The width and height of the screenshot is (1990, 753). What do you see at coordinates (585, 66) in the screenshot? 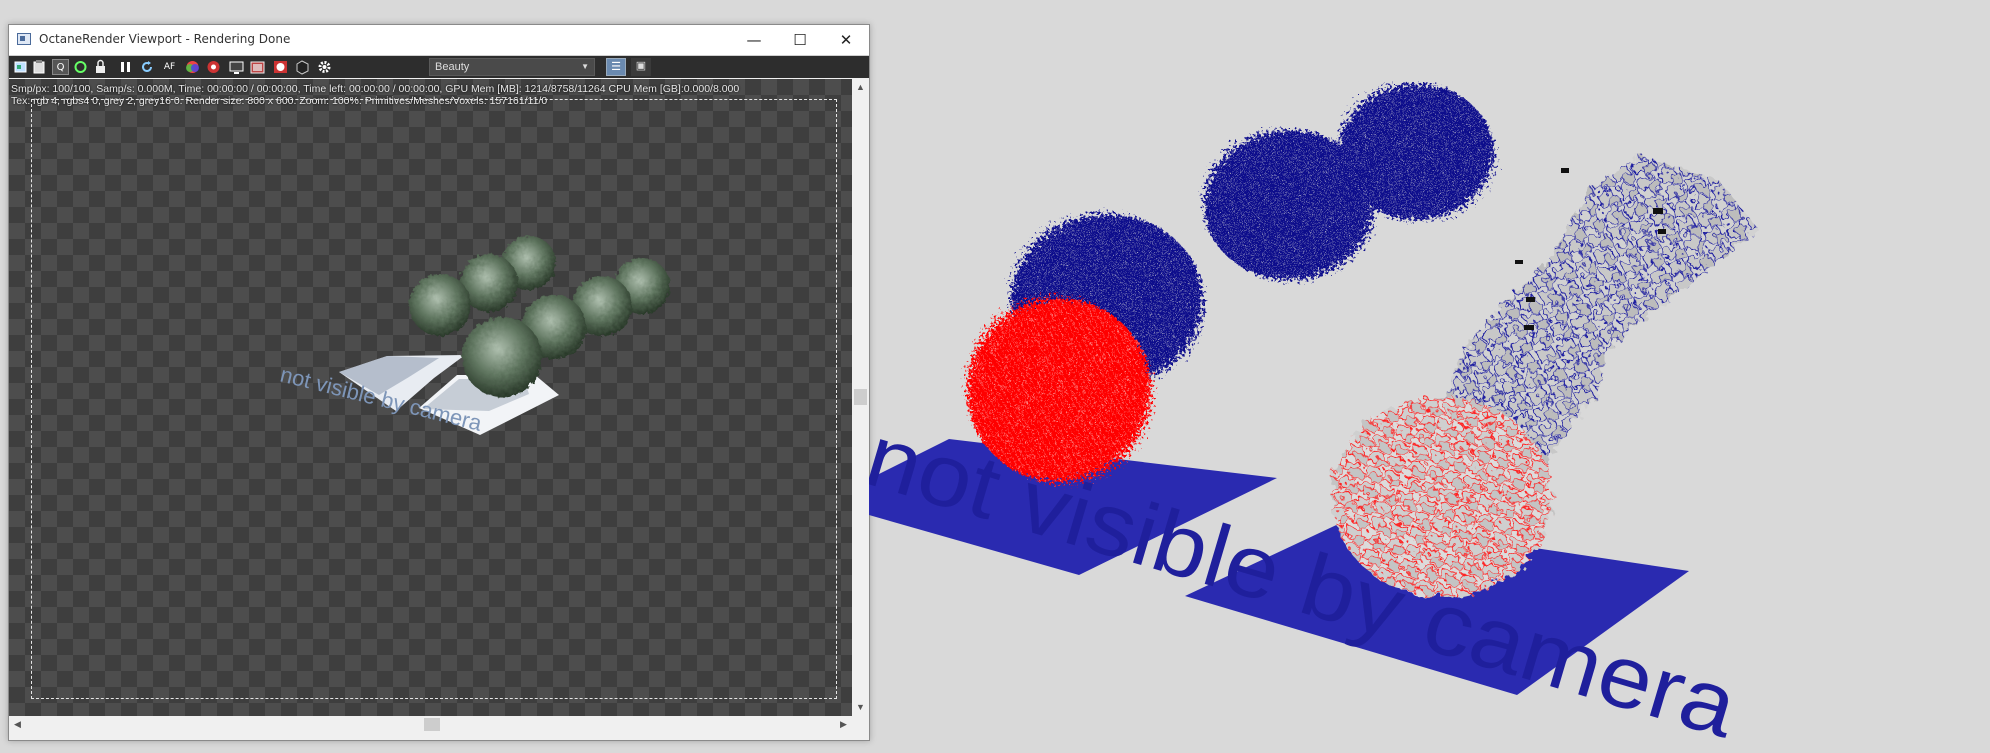
I see `chevron-down-icon: ▼` at bounding box center [585, 66].